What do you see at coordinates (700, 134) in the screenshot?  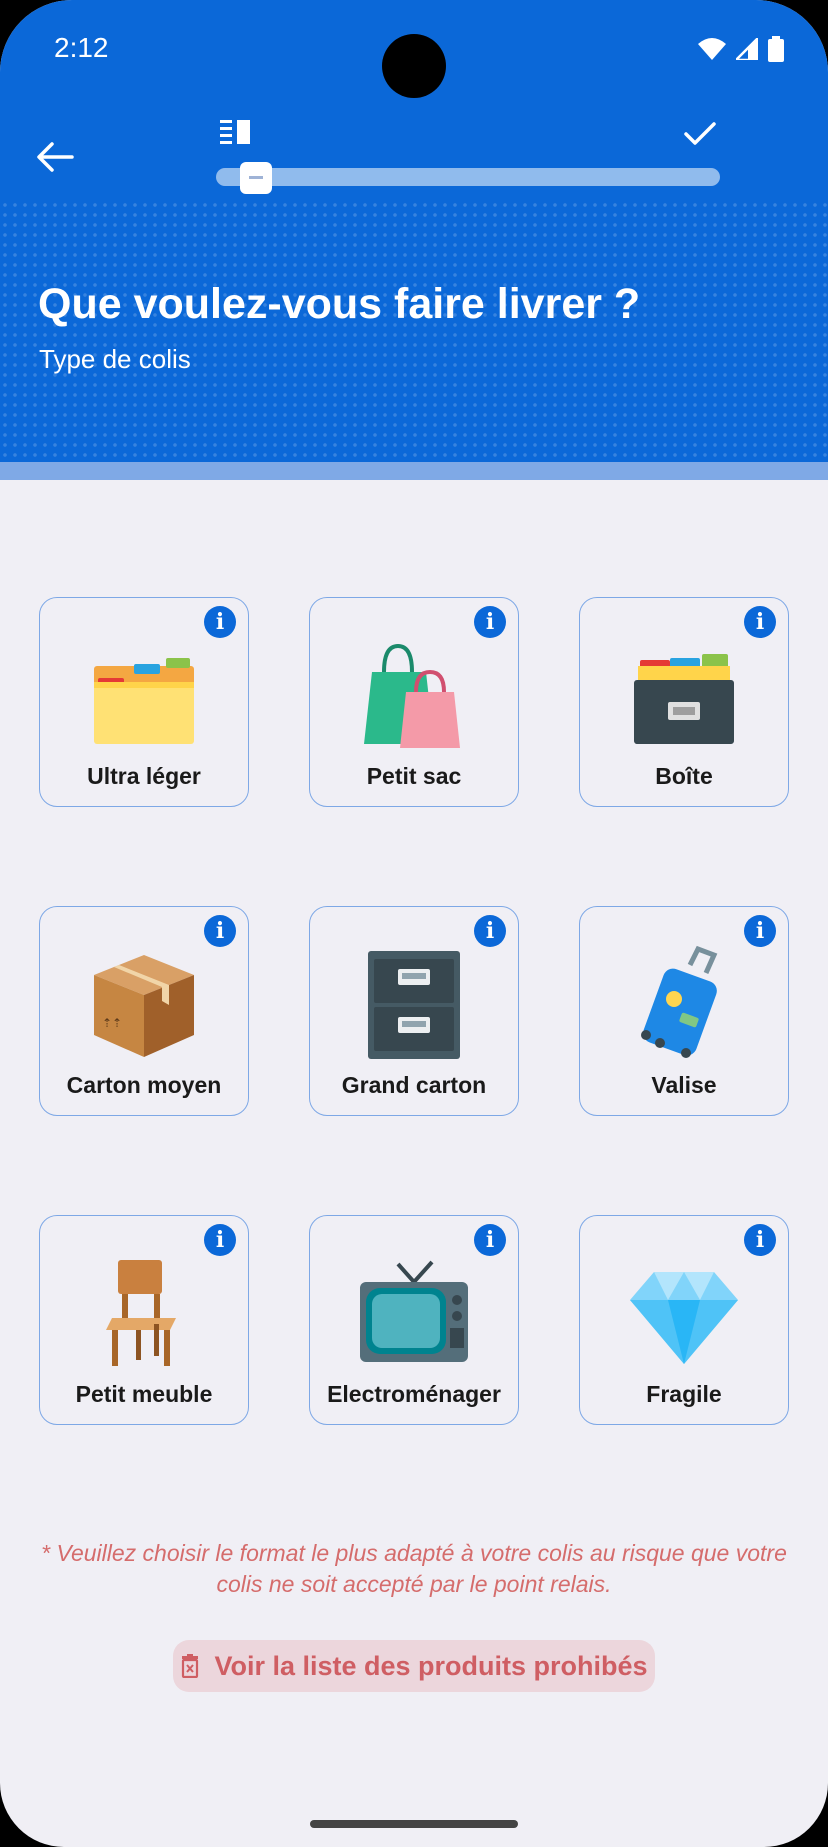 I see `check-icon` at bounding box center [700, 134].